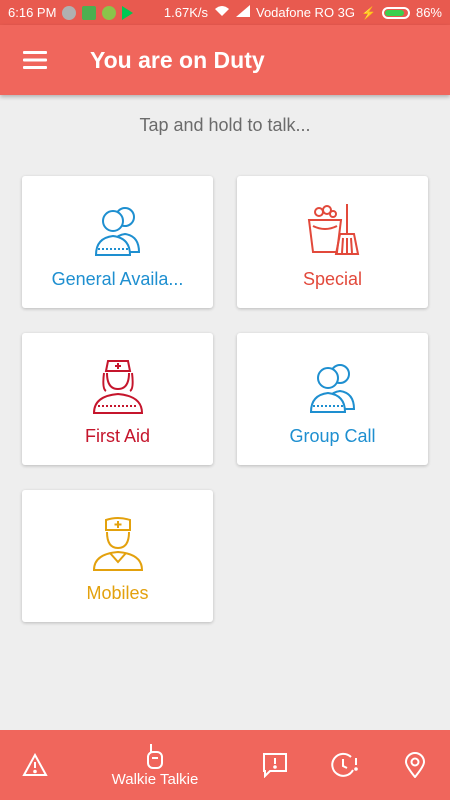  Describe the element at coordinates (117, 436) in the screenshot. I see `channel-label: First Aid` at that location.